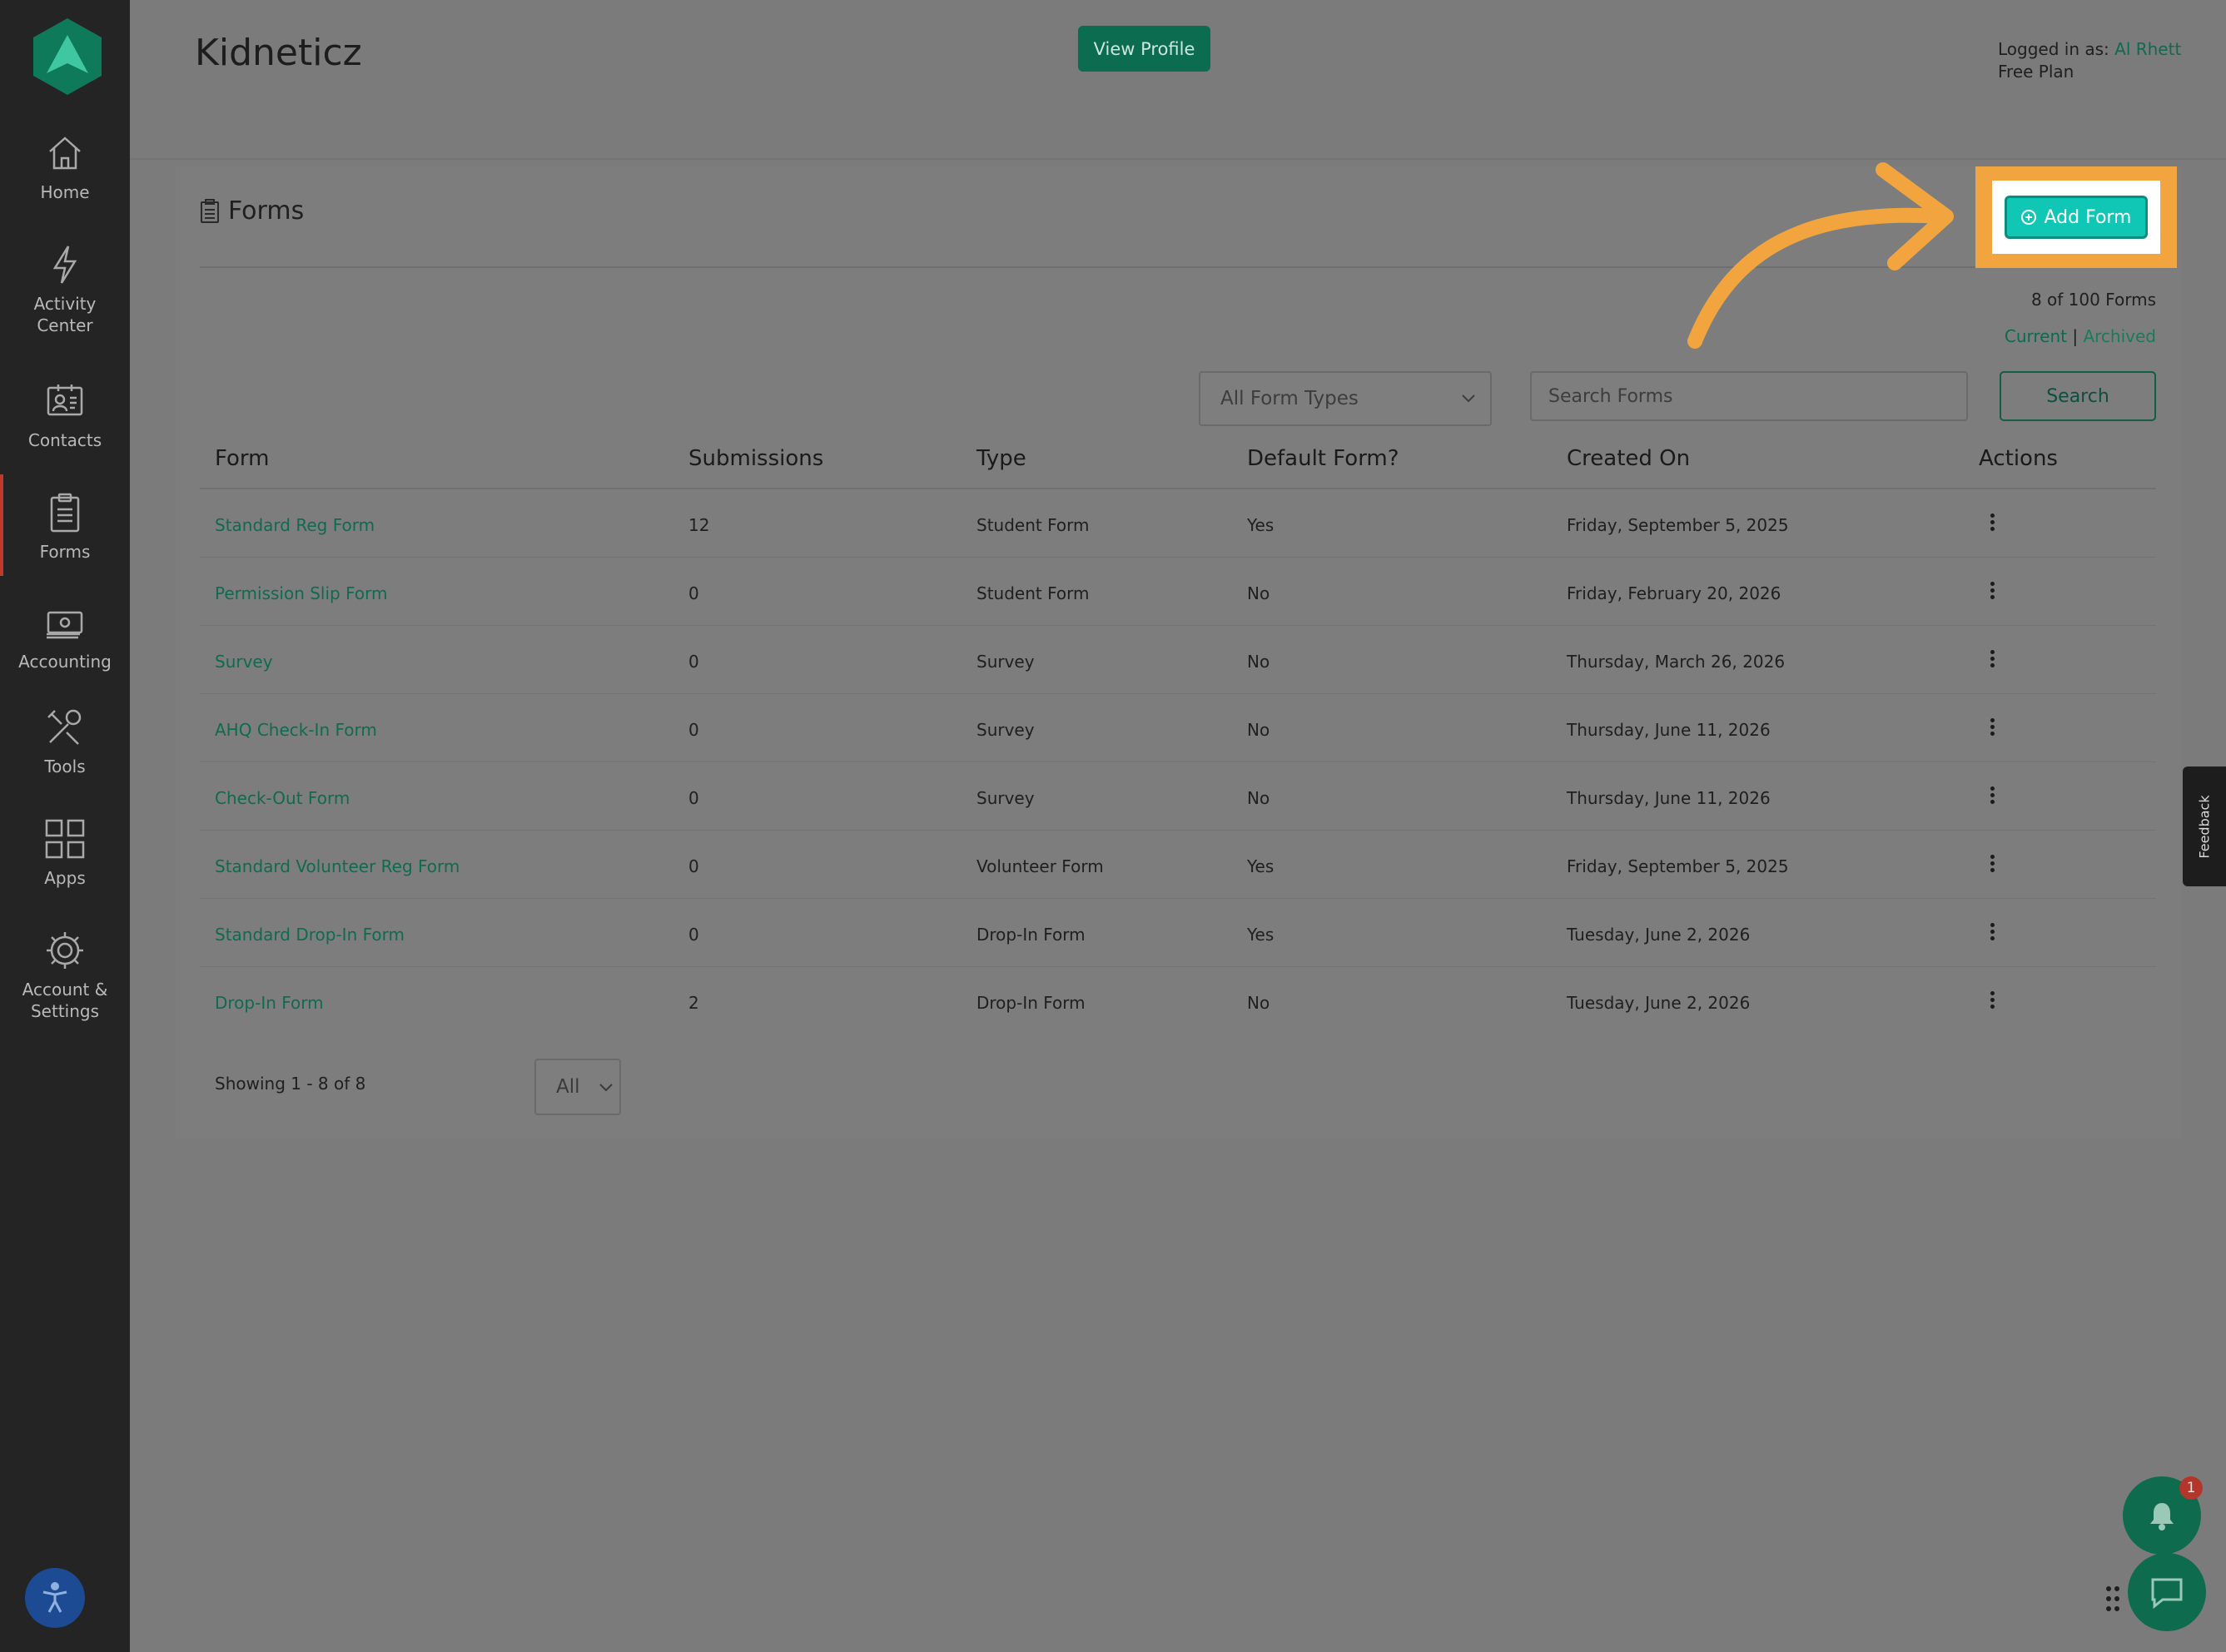 The image size is (2226, 1652). I want to click on column-header-default: Default Form?, so click(1323, 458).